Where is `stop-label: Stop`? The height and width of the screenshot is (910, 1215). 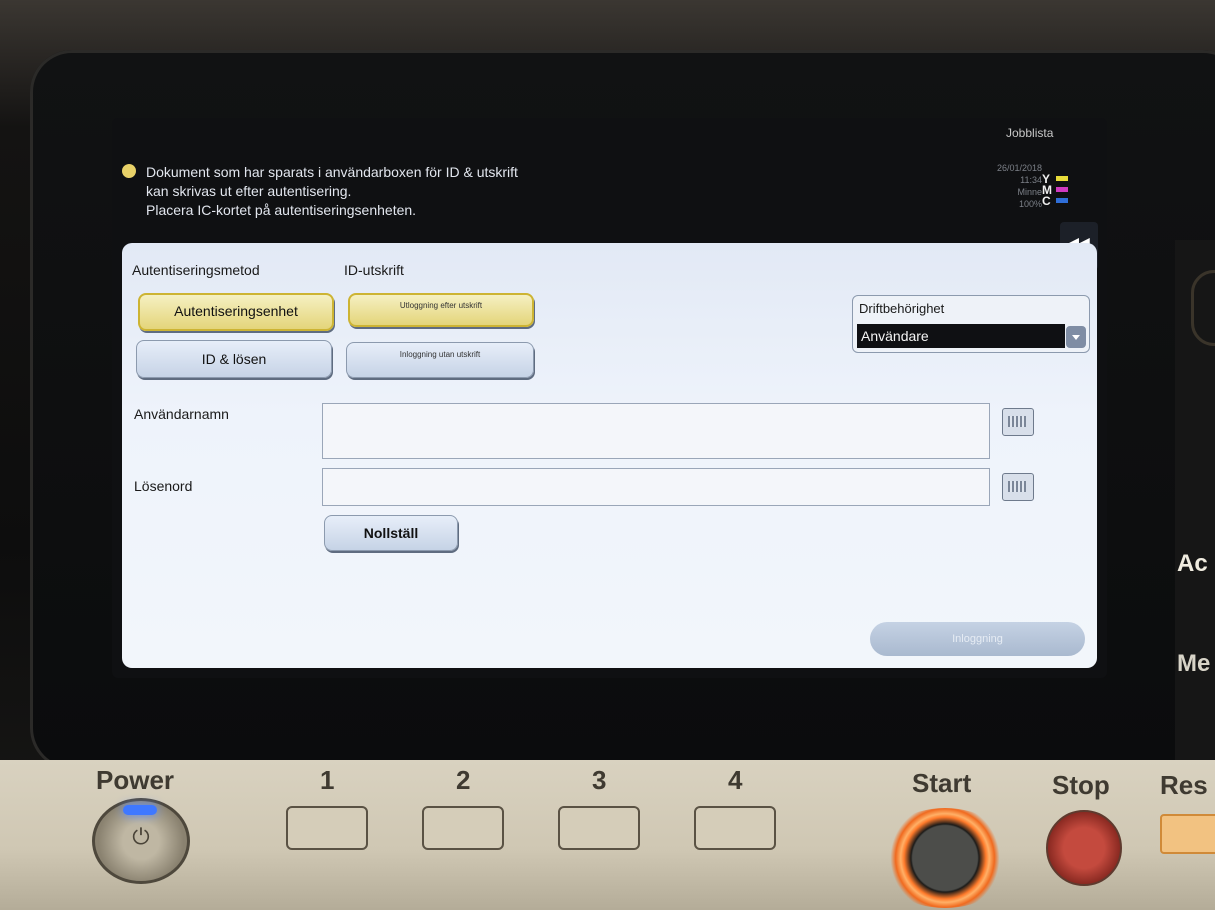
stop-label: Stop is located at coordinates (1081, 785).